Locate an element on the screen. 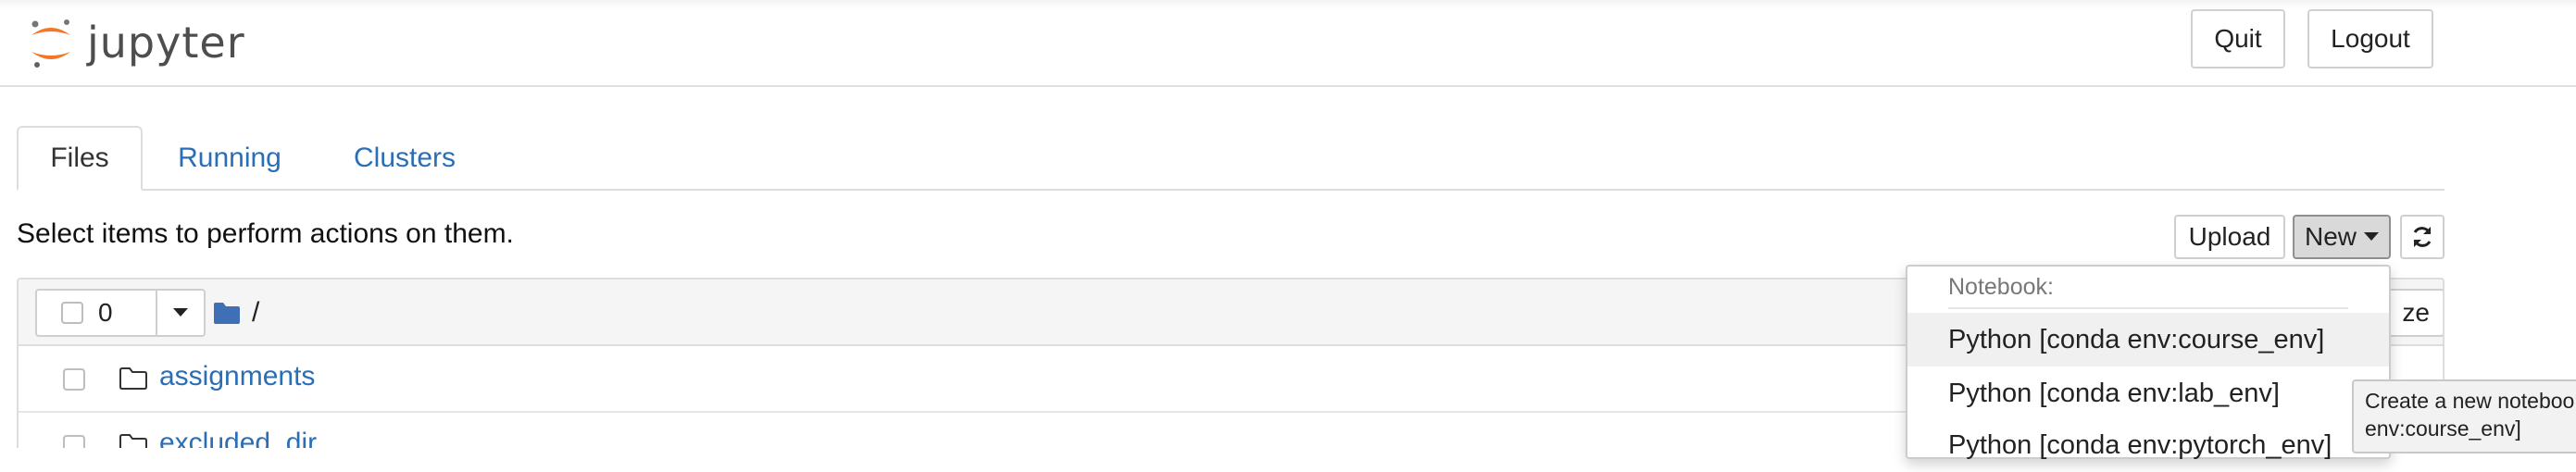 Image resolution: width=2576 pixels, height=472 pixels. tooltip-line-2: env:course_env] is located at coordinates (2443, 428).